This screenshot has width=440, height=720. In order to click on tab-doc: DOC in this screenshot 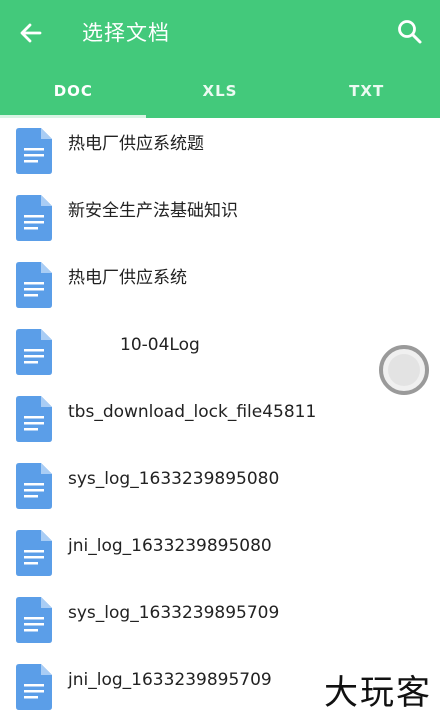, I will do `click(73, 91)`.